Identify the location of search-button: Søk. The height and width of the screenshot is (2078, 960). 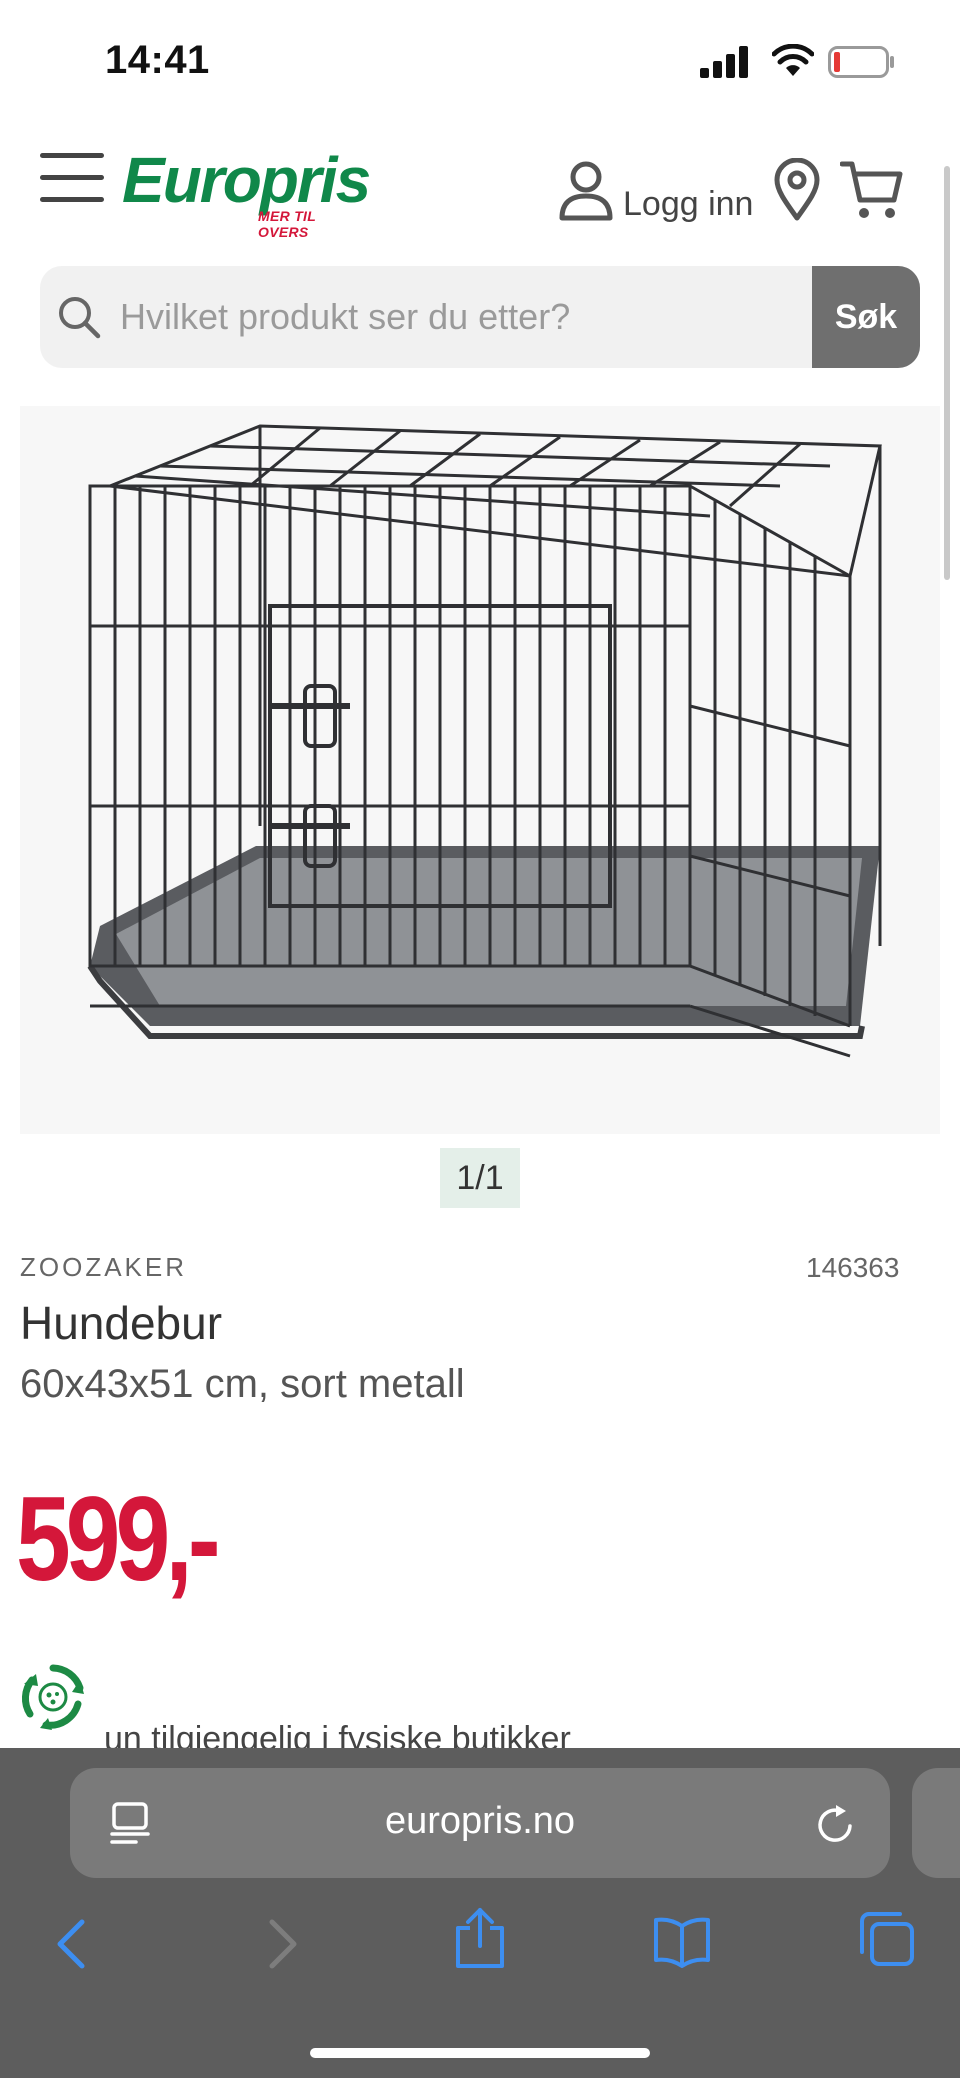
(866, 317).